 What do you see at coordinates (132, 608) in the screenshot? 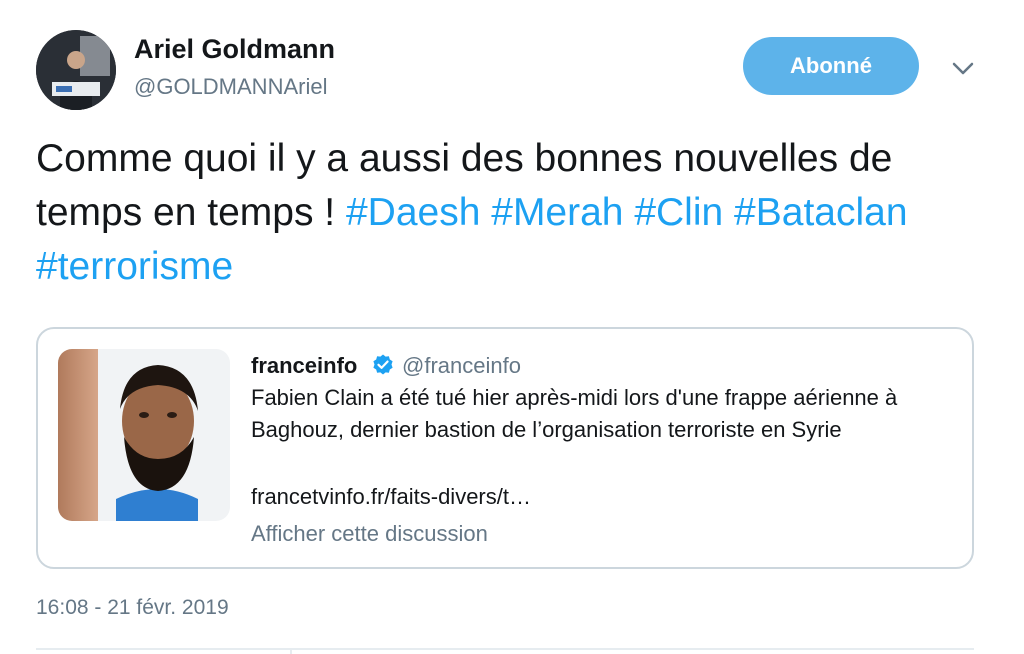
I see `tweet-timestamp: 16:08 - 21 févr. 2019` at bounding box center [132, 608].